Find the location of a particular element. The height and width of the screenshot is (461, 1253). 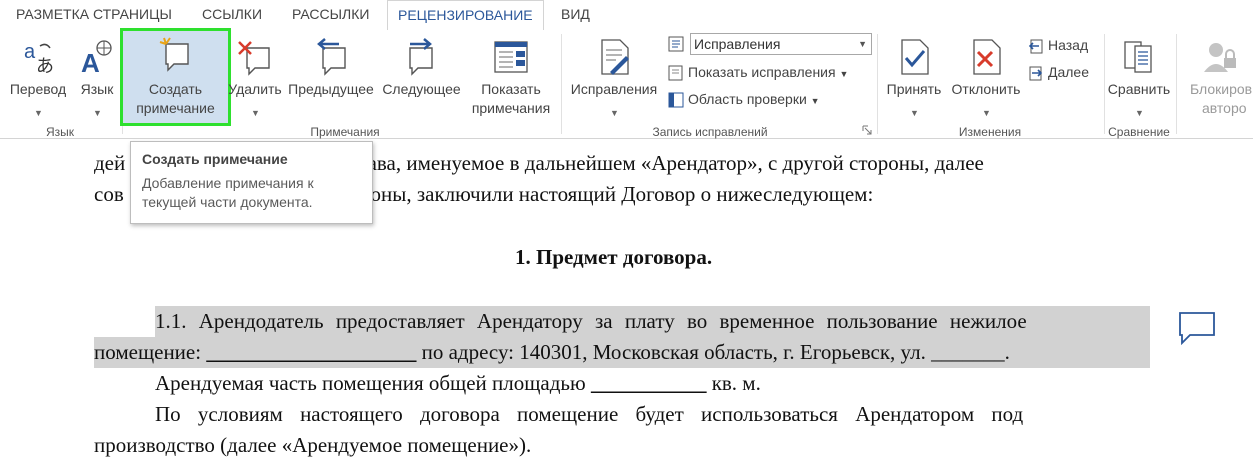

premises-label: помещение: is located at coordinates (150, 352).